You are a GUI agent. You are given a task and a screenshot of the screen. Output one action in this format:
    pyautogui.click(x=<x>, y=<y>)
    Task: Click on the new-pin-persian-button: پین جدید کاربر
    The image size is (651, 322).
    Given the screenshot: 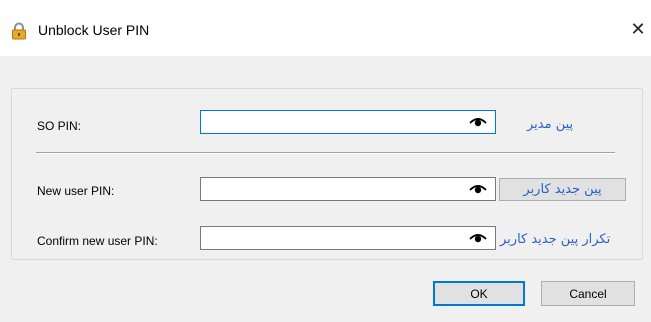 What is the action you would take?
    pyautogui.click(x=562, y=189)
    